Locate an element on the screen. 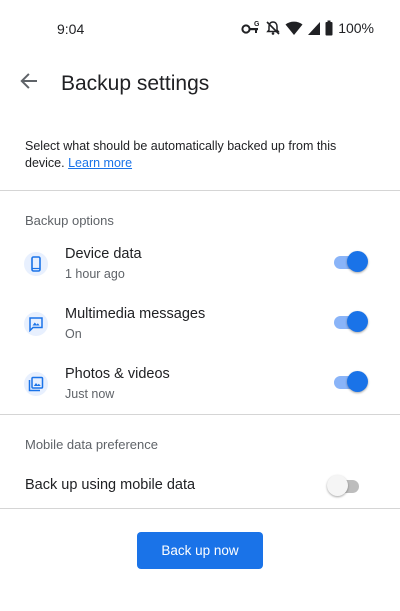 The width and height of the screenshot is (400, 611). learn-more-link: Learn more is located at coordinates (100, 163).